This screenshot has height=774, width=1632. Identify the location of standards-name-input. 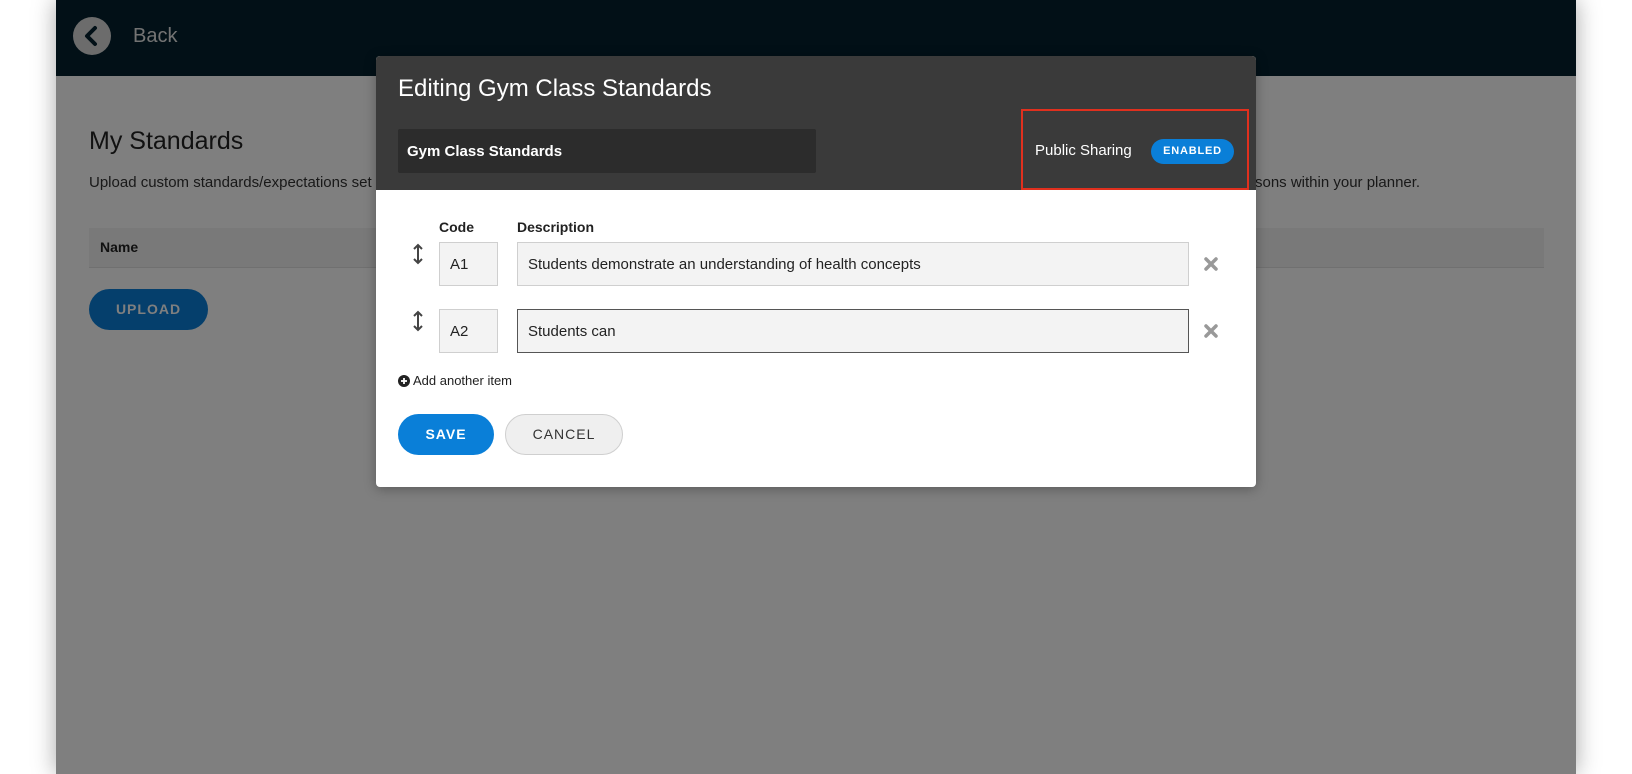
(607, 151).